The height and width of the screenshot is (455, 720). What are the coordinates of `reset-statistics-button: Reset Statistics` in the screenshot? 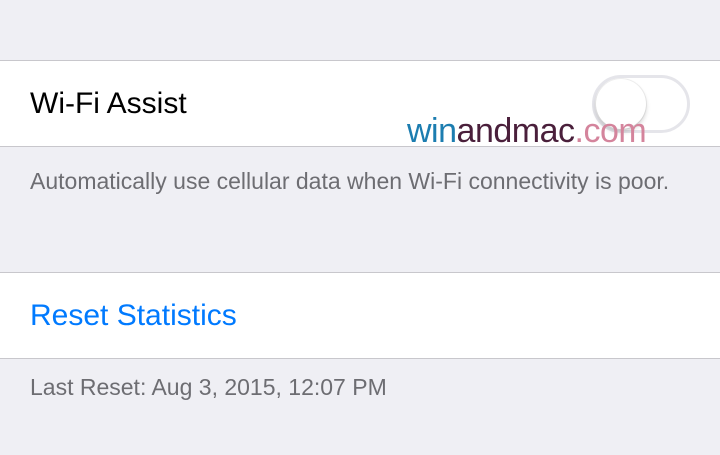 It's located at (133, 315).